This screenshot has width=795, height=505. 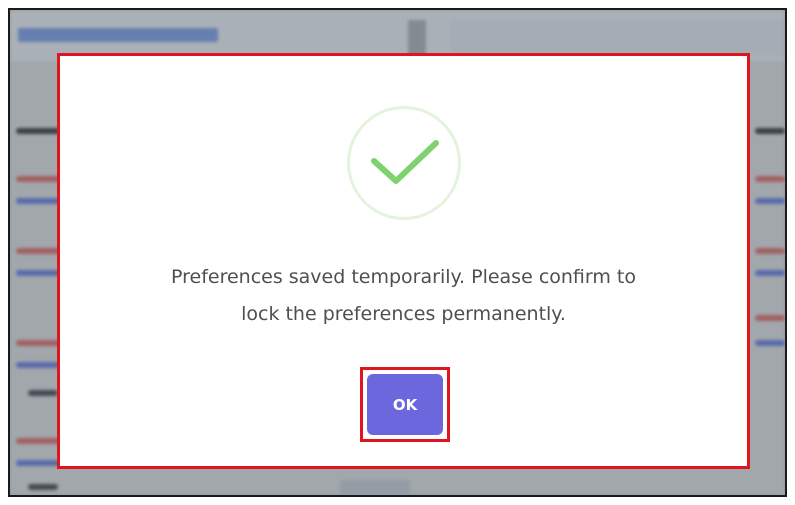 I want to click on ok-button-highlight-box: OK, so click(x=405, y=404).